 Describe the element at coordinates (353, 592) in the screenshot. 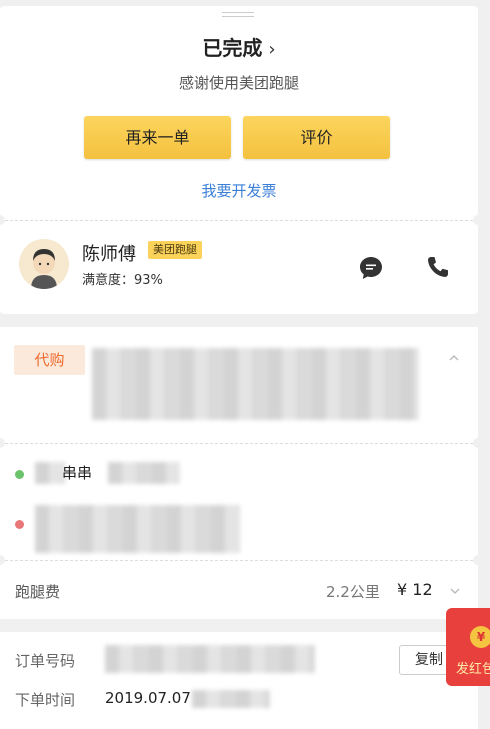

I see `fee-distance: 2.2公里` at that location.